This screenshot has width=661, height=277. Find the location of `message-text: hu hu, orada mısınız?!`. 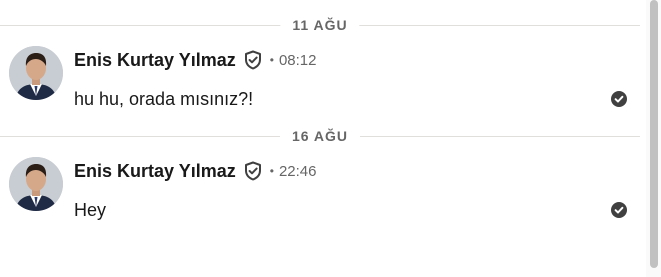

message-text: hu hu, orada mısınız?! is located at coordinates (164, 99).